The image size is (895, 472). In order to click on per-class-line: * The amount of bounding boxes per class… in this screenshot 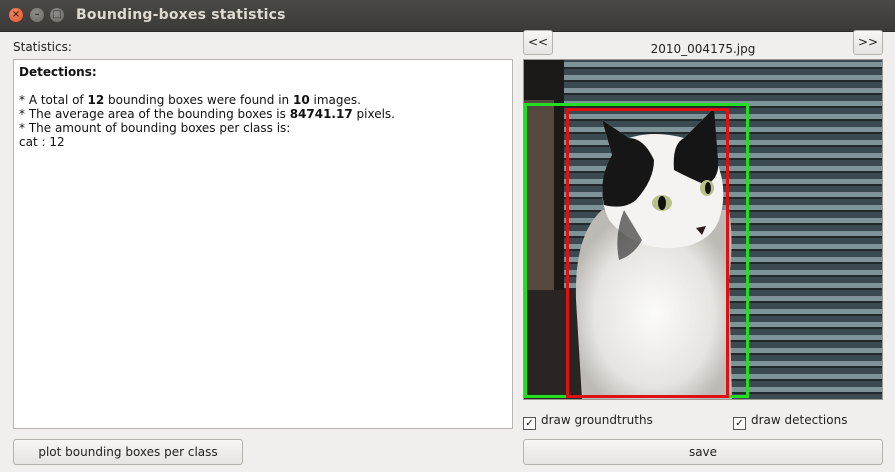, I will do `click(155, 128)`.